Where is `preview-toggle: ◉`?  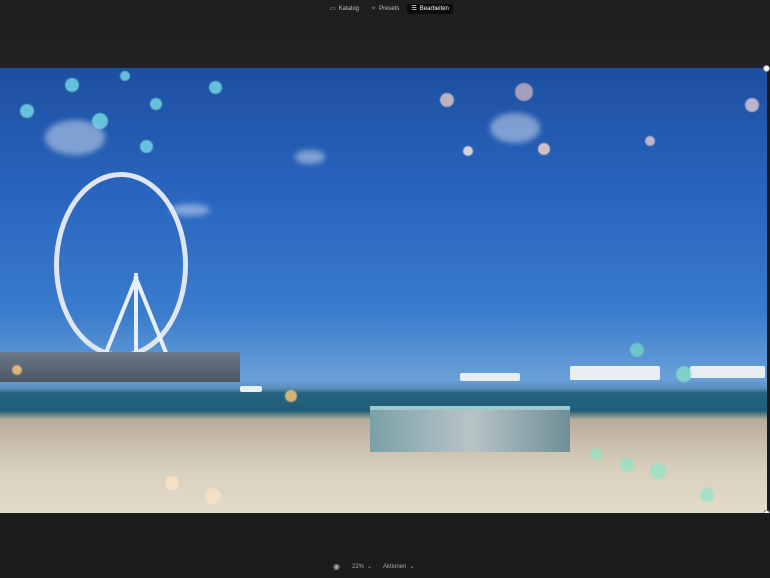 preview-toggle: ◉ is located at coordinates (336, 567).